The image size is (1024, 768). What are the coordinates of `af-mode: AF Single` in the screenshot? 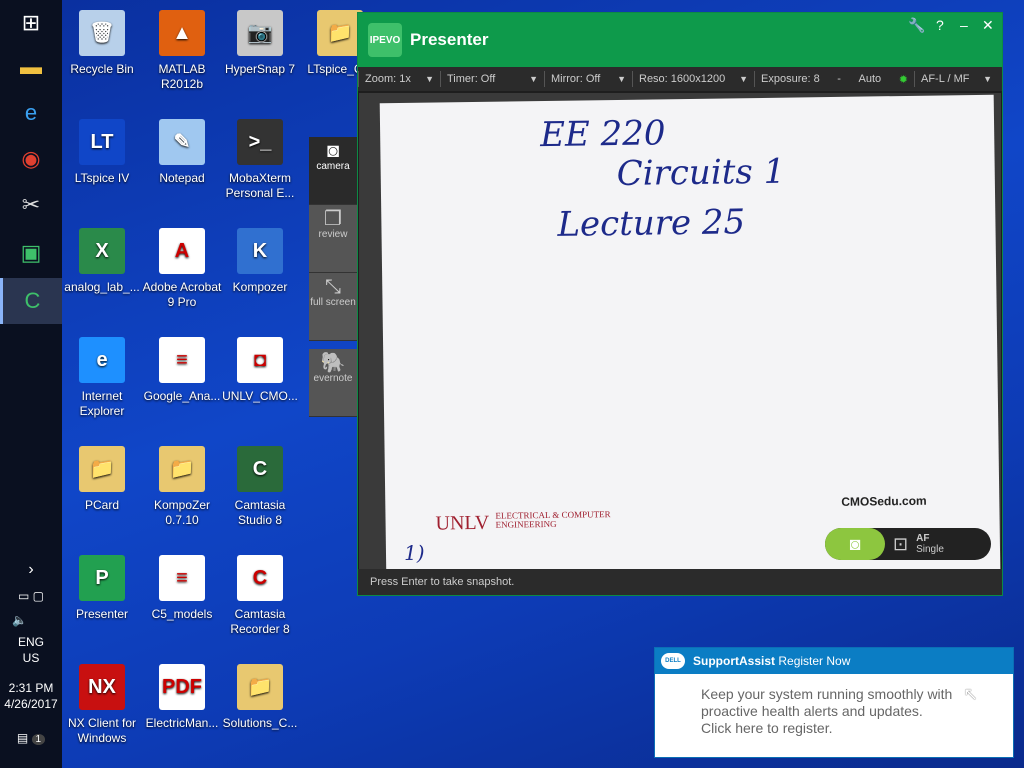 It's located at (930, 544).